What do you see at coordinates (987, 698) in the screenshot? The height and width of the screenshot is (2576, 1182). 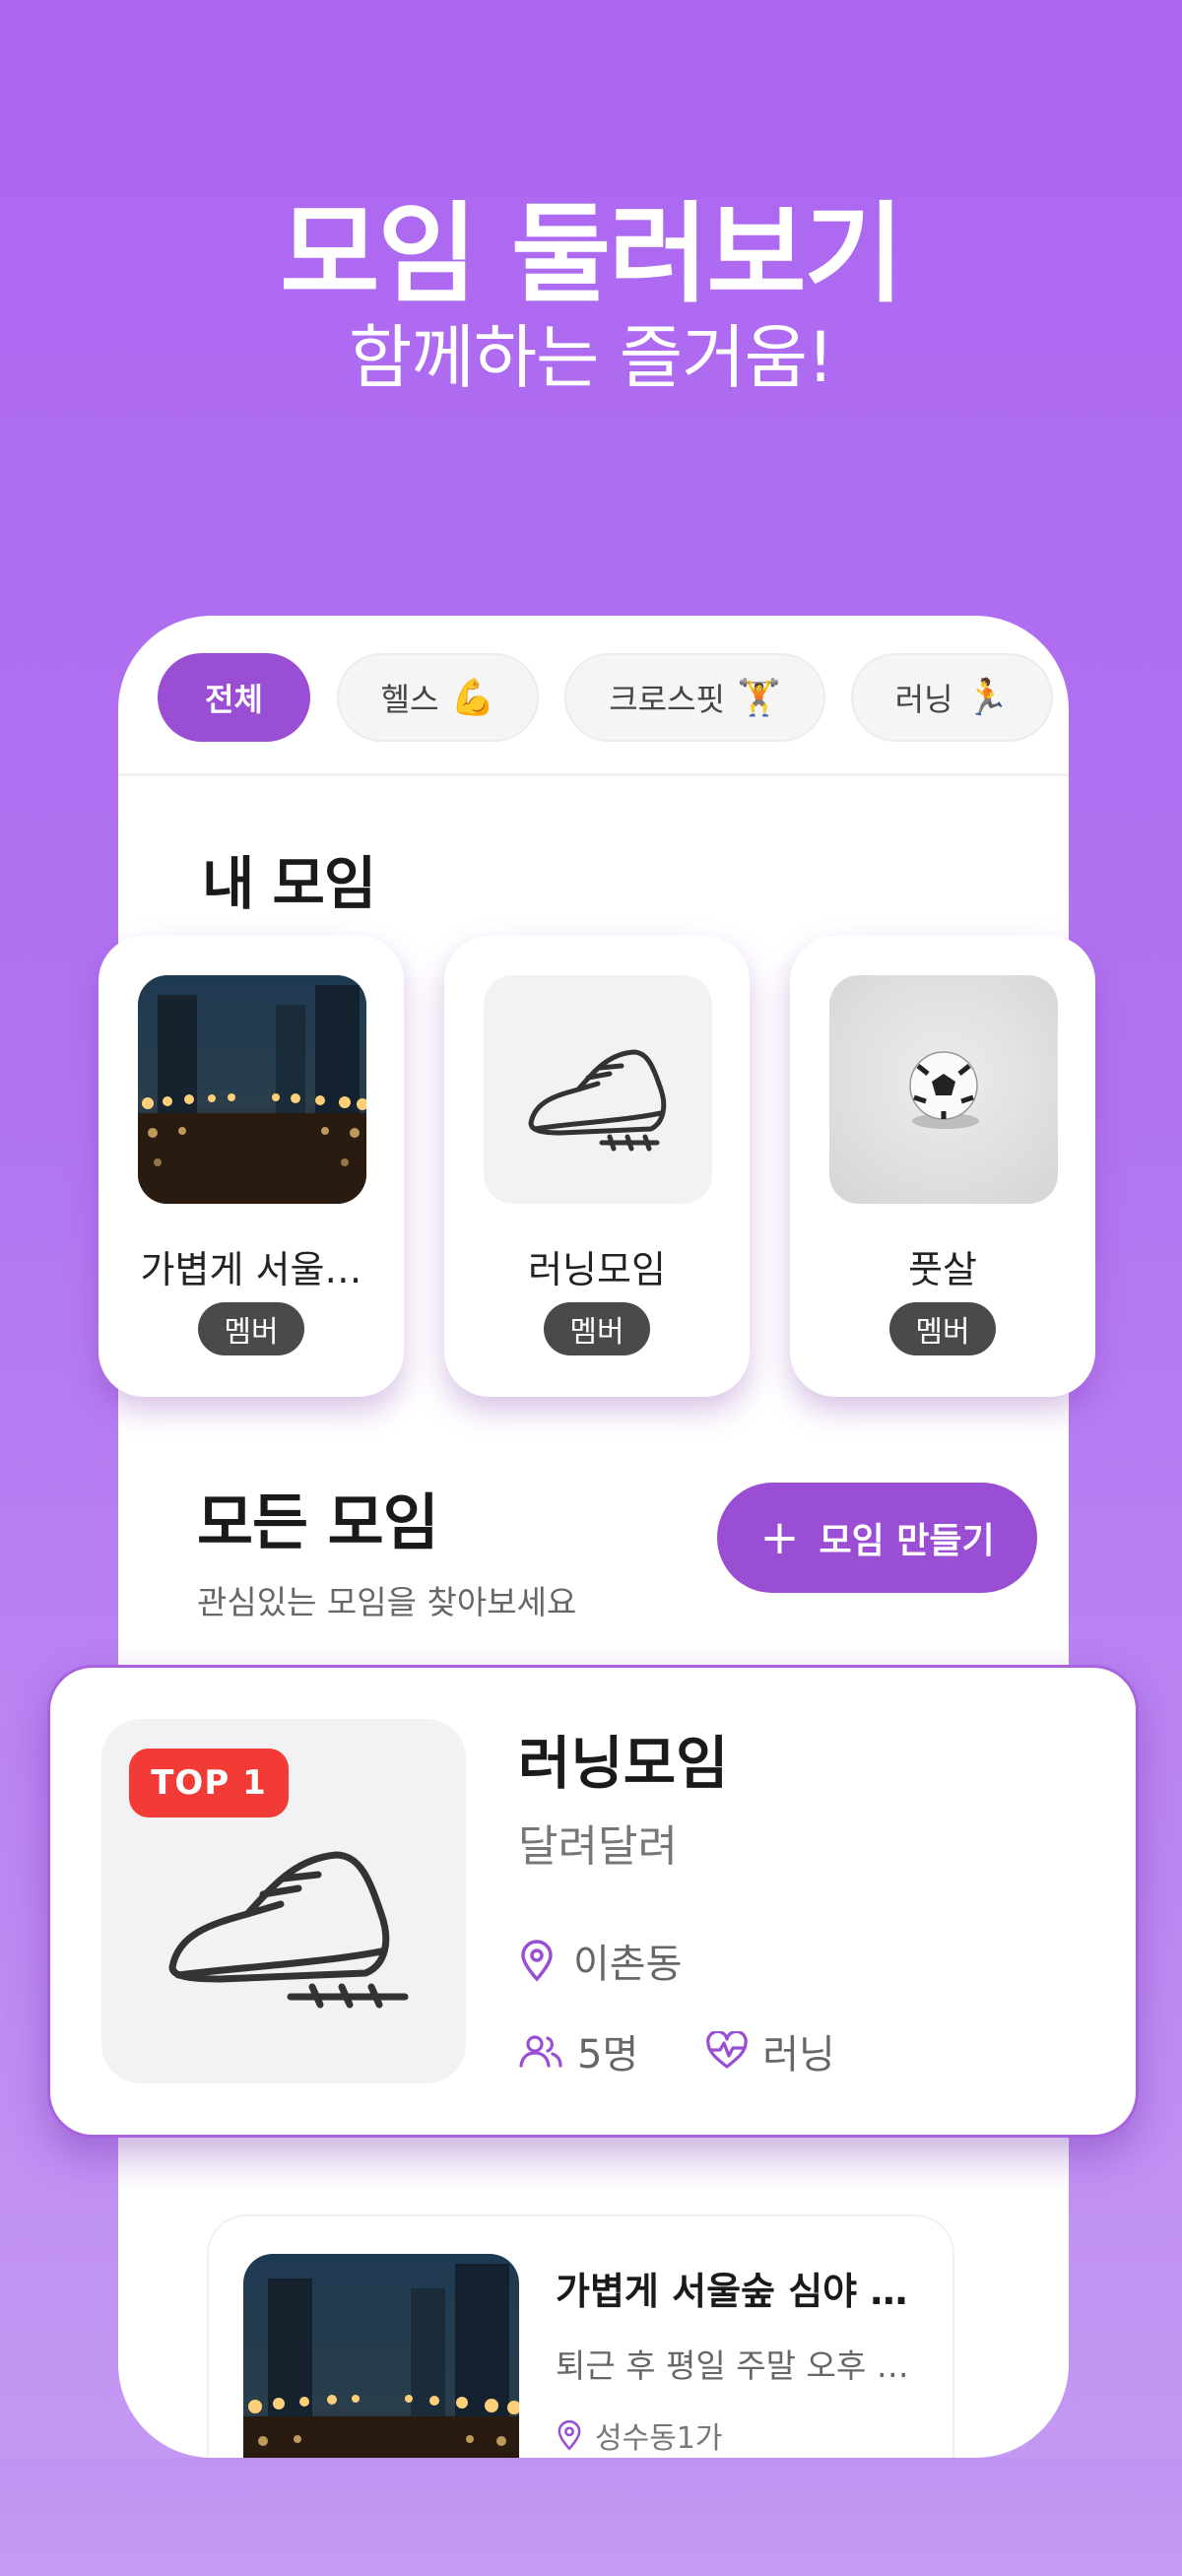 I see `runner-icon: 🏃` at bounding box center [987, 698].